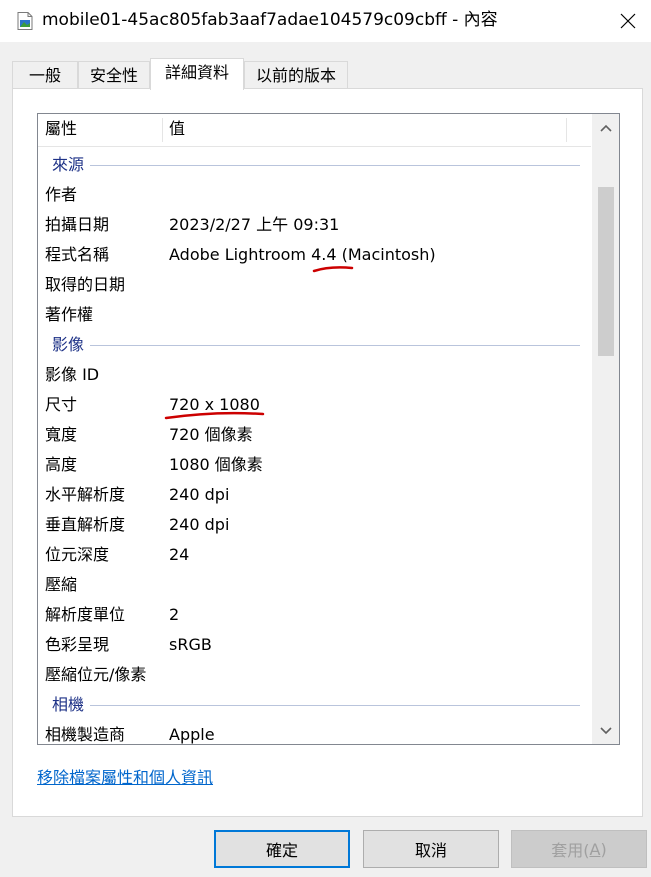 This screenshot has width=651, height=877. I want to click on close-button, so click(628, 21).